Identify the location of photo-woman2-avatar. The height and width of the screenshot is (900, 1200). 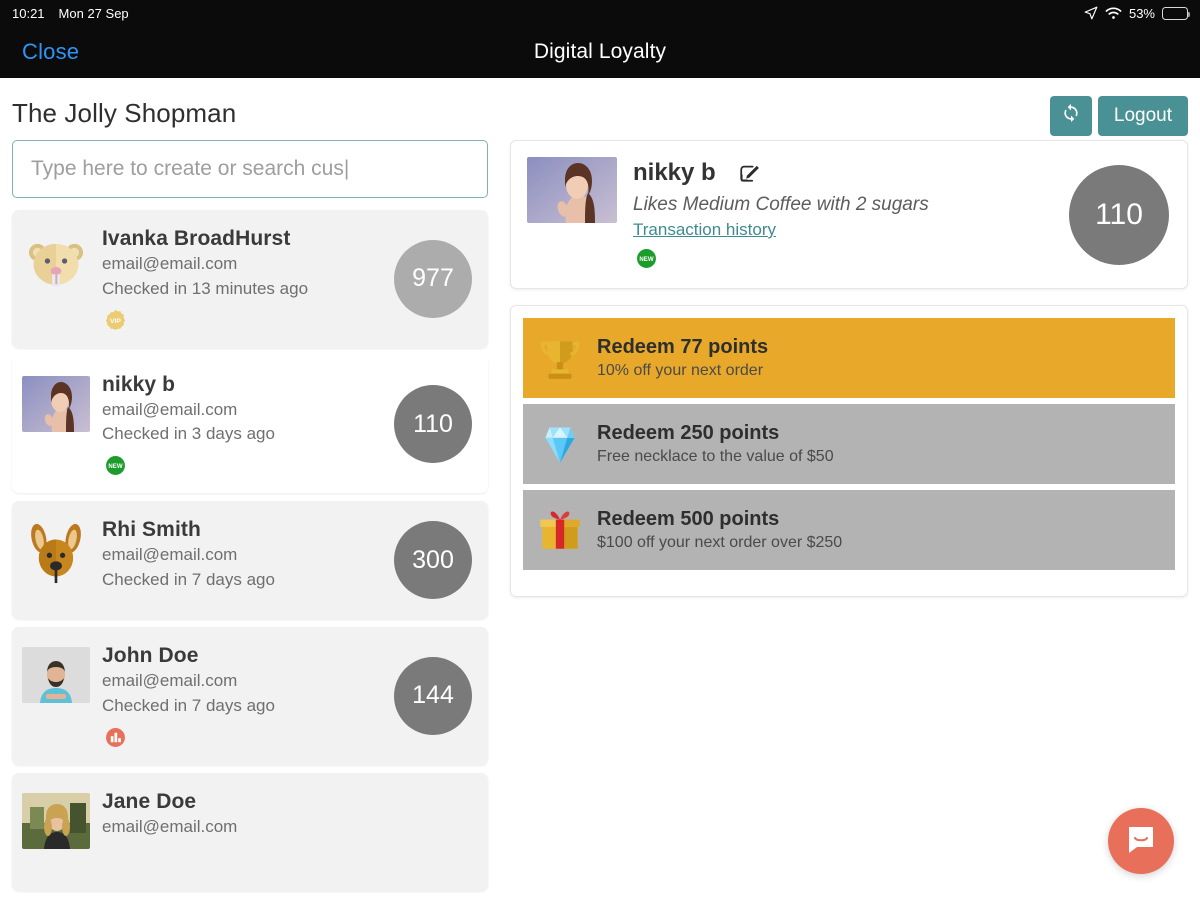
(56, 820).